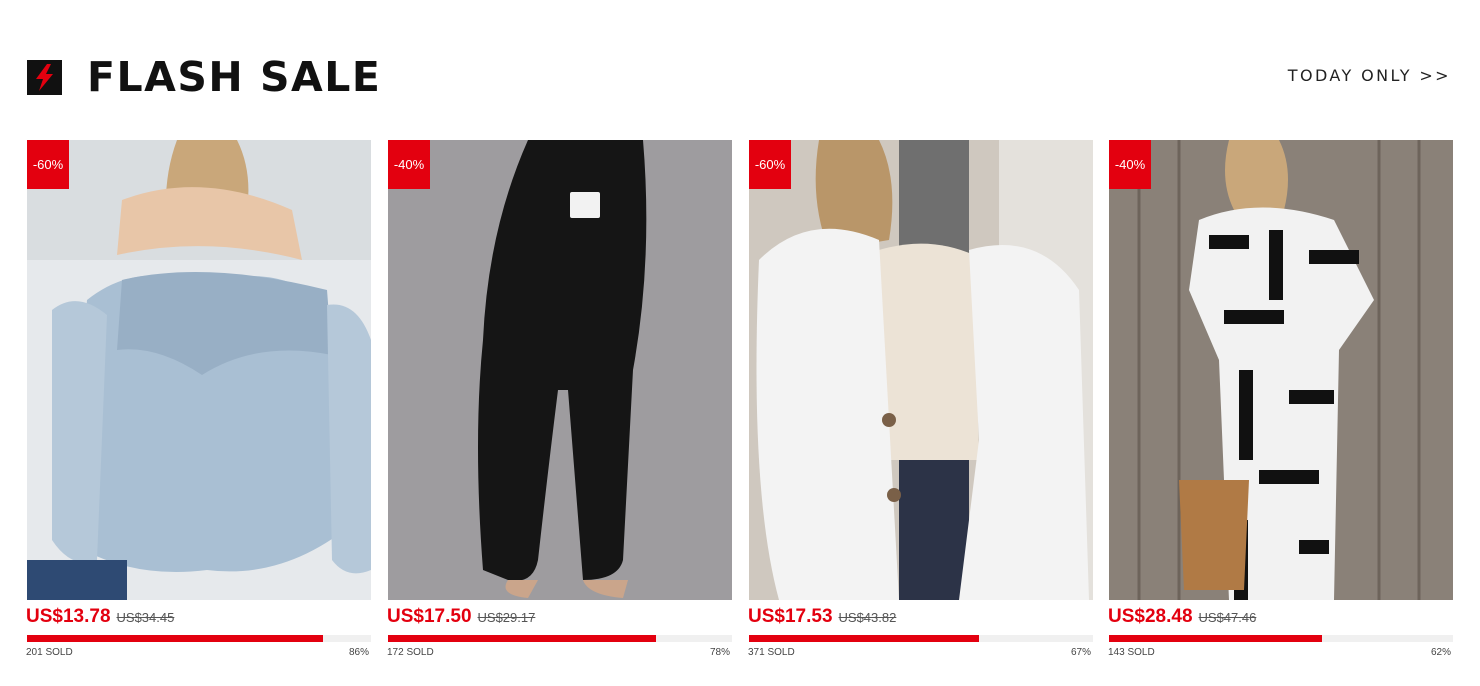 This screenshot has height=686, width=1480. Describe the element at coordinates (1150, 616) in the screenshot. I see `sale-price: US$28.48` at that location.